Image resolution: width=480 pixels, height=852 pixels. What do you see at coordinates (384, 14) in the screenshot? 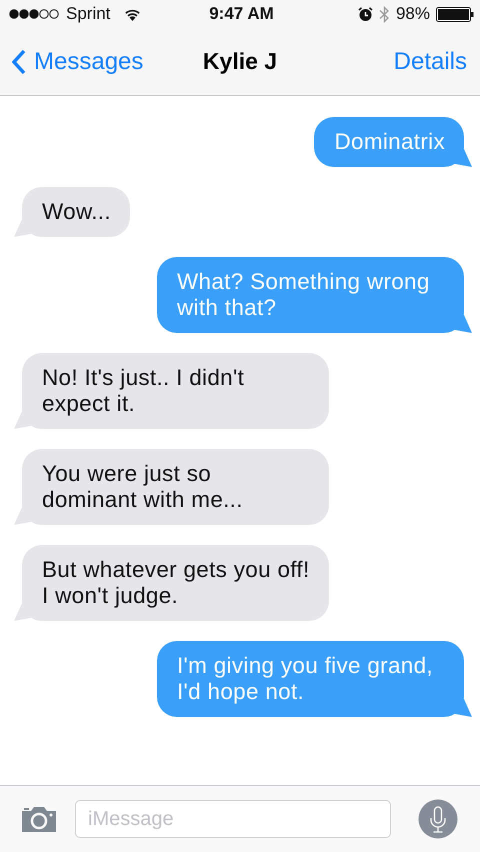
I see `bluetooth-icon` at bounding box center [384, 14].